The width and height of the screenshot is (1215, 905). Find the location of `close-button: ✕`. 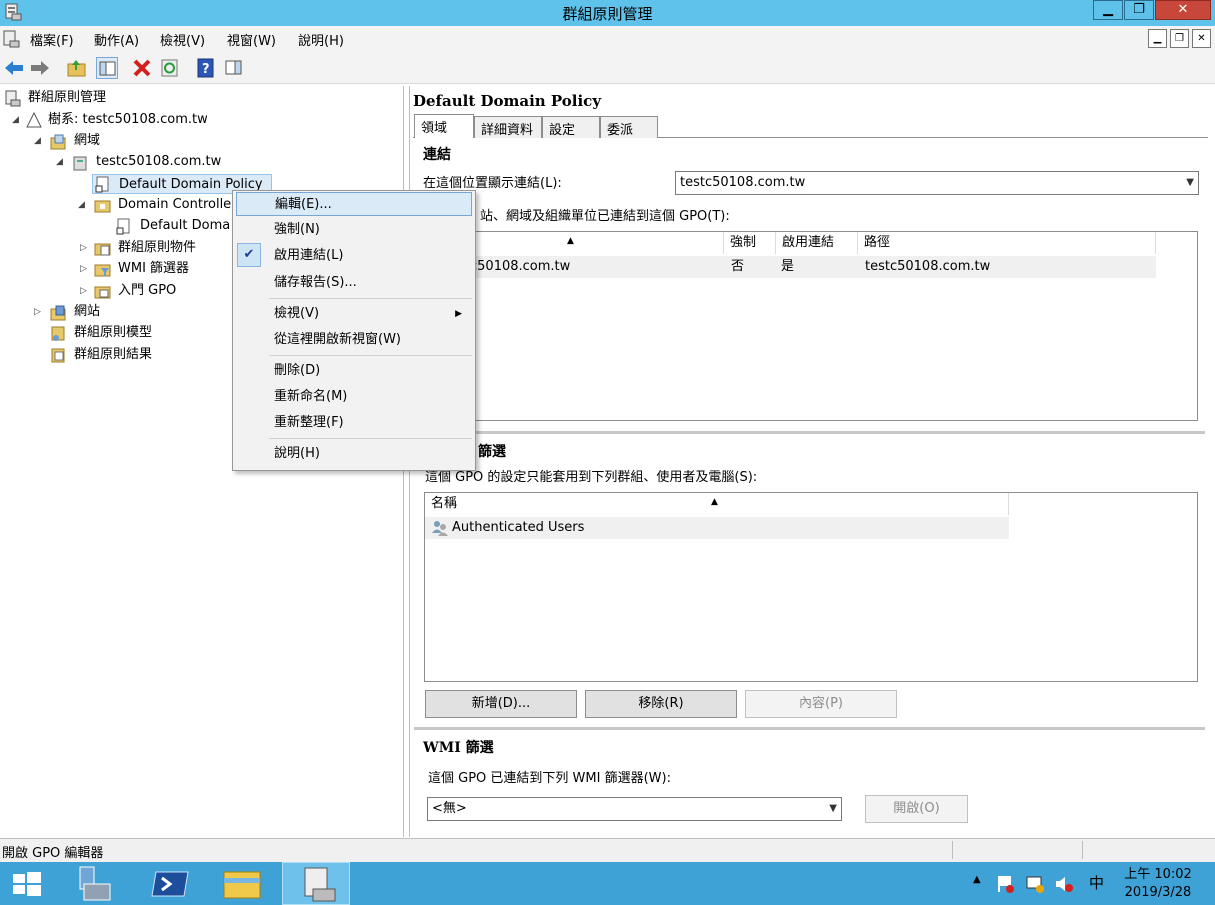

close-button: ✕ is located at coordinates (1183, 10).